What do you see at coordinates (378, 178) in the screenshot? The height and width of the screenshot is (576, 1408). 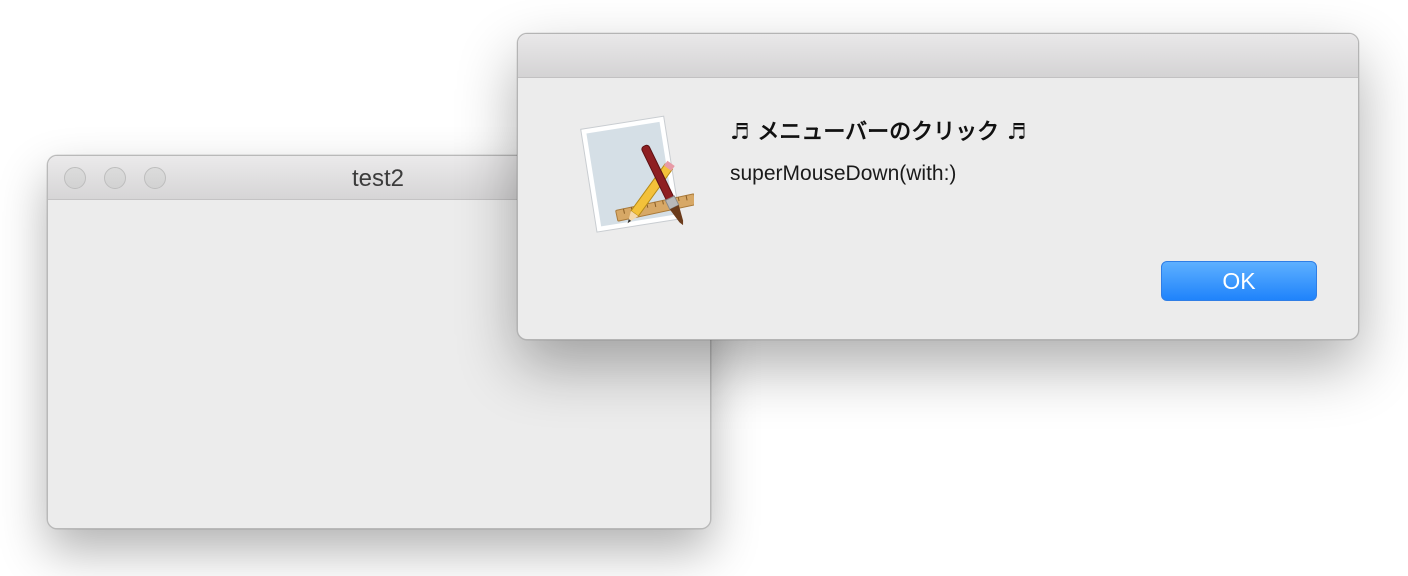 I see `window-title: test2` at bounding box center [378, 178].